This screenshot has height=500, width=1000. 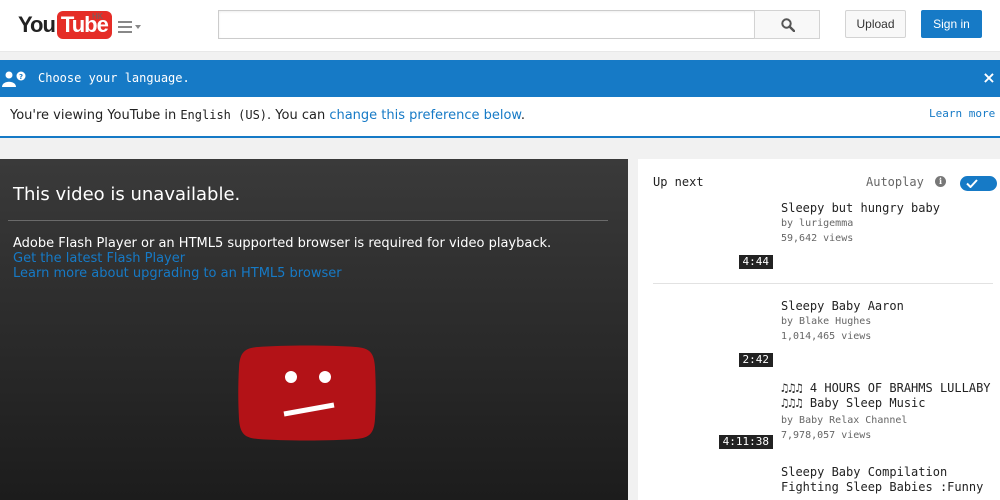 What do you see at coordinates (523, 115) in the screenshot?
I see `notice-suffix: .` at bounding box center [523, 115].